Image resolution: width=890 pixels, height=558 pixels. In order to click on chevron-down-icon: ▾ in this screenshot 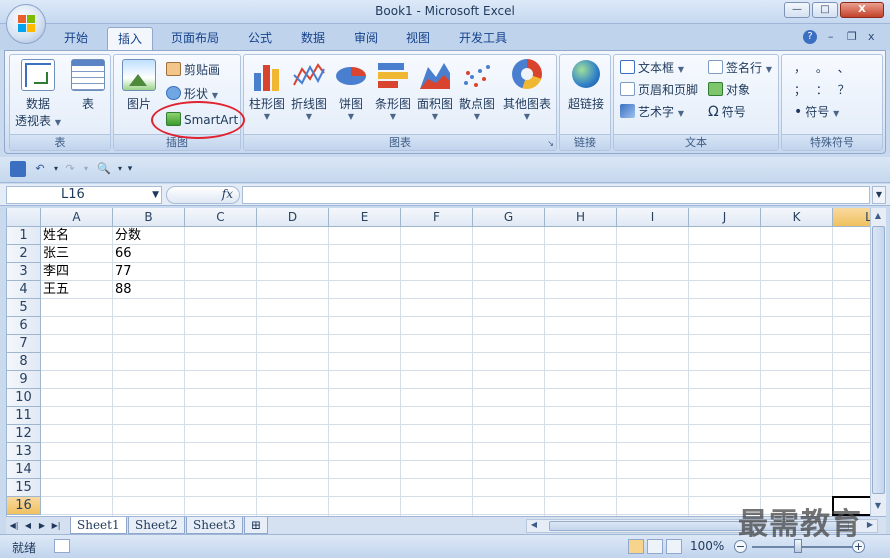, I will do `click(86, 169)`.